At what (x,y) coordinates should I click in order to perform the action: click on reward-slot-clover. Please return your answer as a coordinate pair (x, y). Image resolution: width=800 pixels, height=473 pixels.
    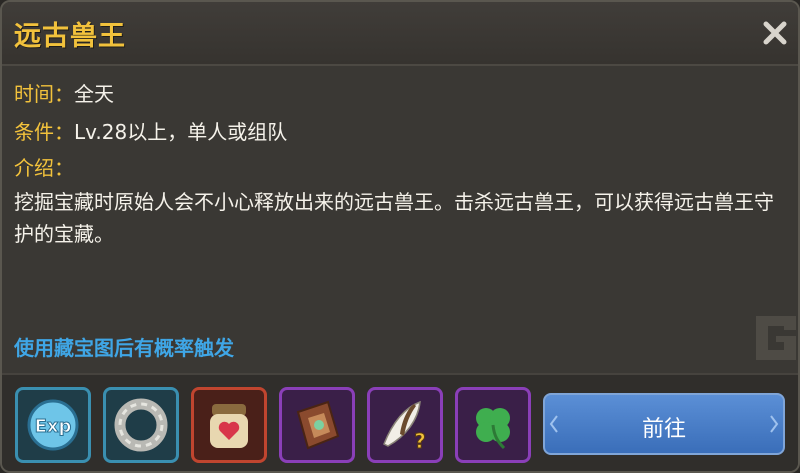
    Looking at the image, I should click on (493, 425).